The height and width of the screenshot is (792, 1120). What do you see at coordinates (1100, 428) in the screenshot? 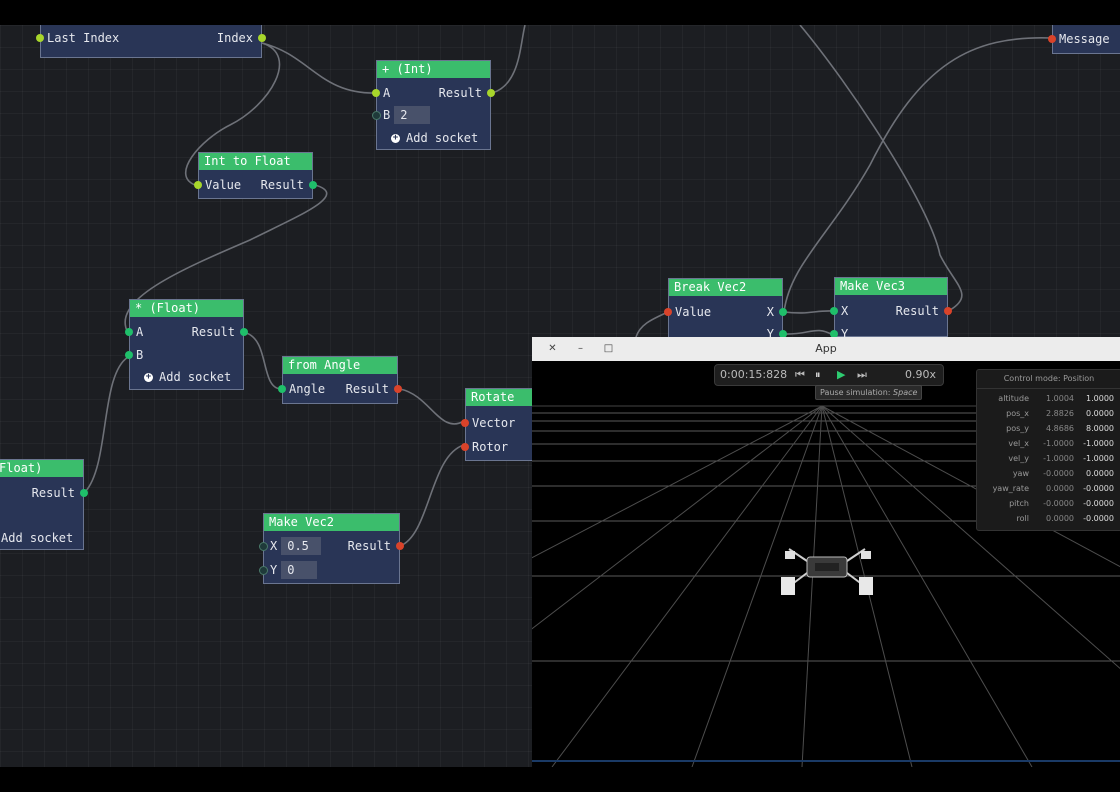
I see `row-target: 8.0000` at bounding box center [1100, 428].